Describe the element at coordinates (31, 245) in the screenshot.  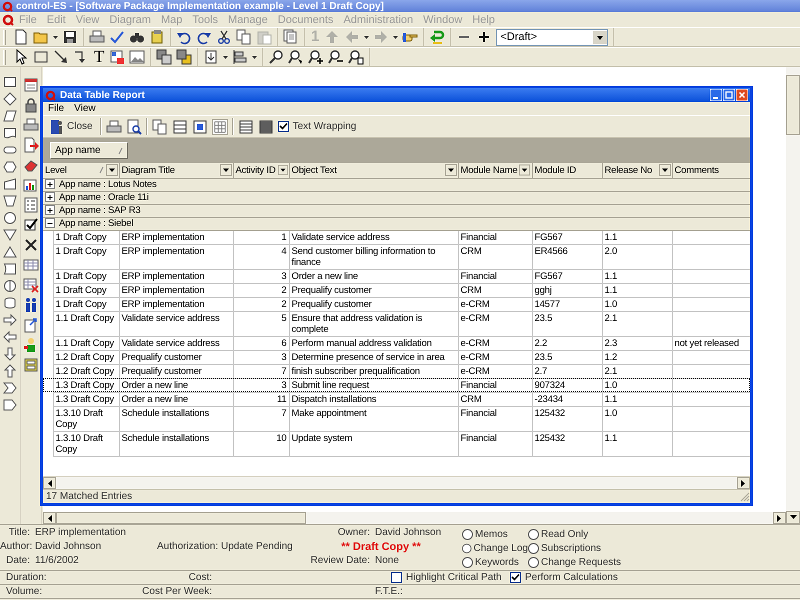
I see `cross-icon` at that location.